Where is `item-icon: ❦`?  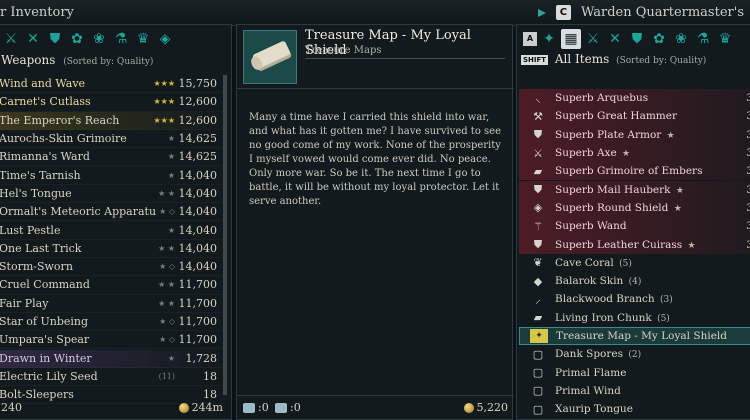
item-icon: ❦ is located at coordinates (538, 263).